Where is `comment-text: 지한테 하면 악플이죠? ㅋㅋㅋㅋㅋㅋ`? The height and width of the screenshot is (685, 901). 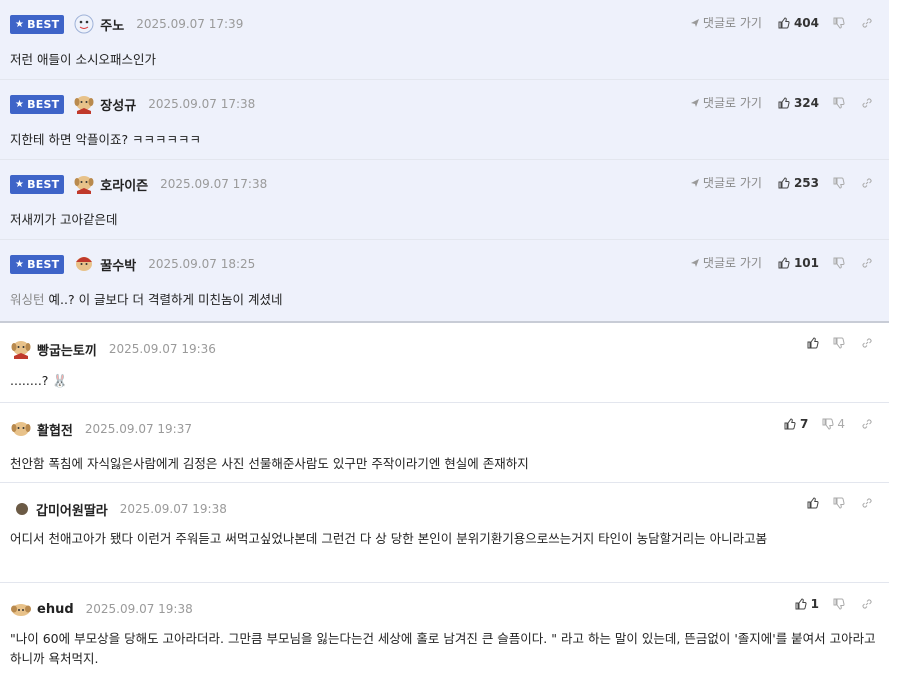
comment-text: 지한테 하면 악플이죠? ㅋㅋㅋㅋㅋㅋ is located at coordinates (106, 139).